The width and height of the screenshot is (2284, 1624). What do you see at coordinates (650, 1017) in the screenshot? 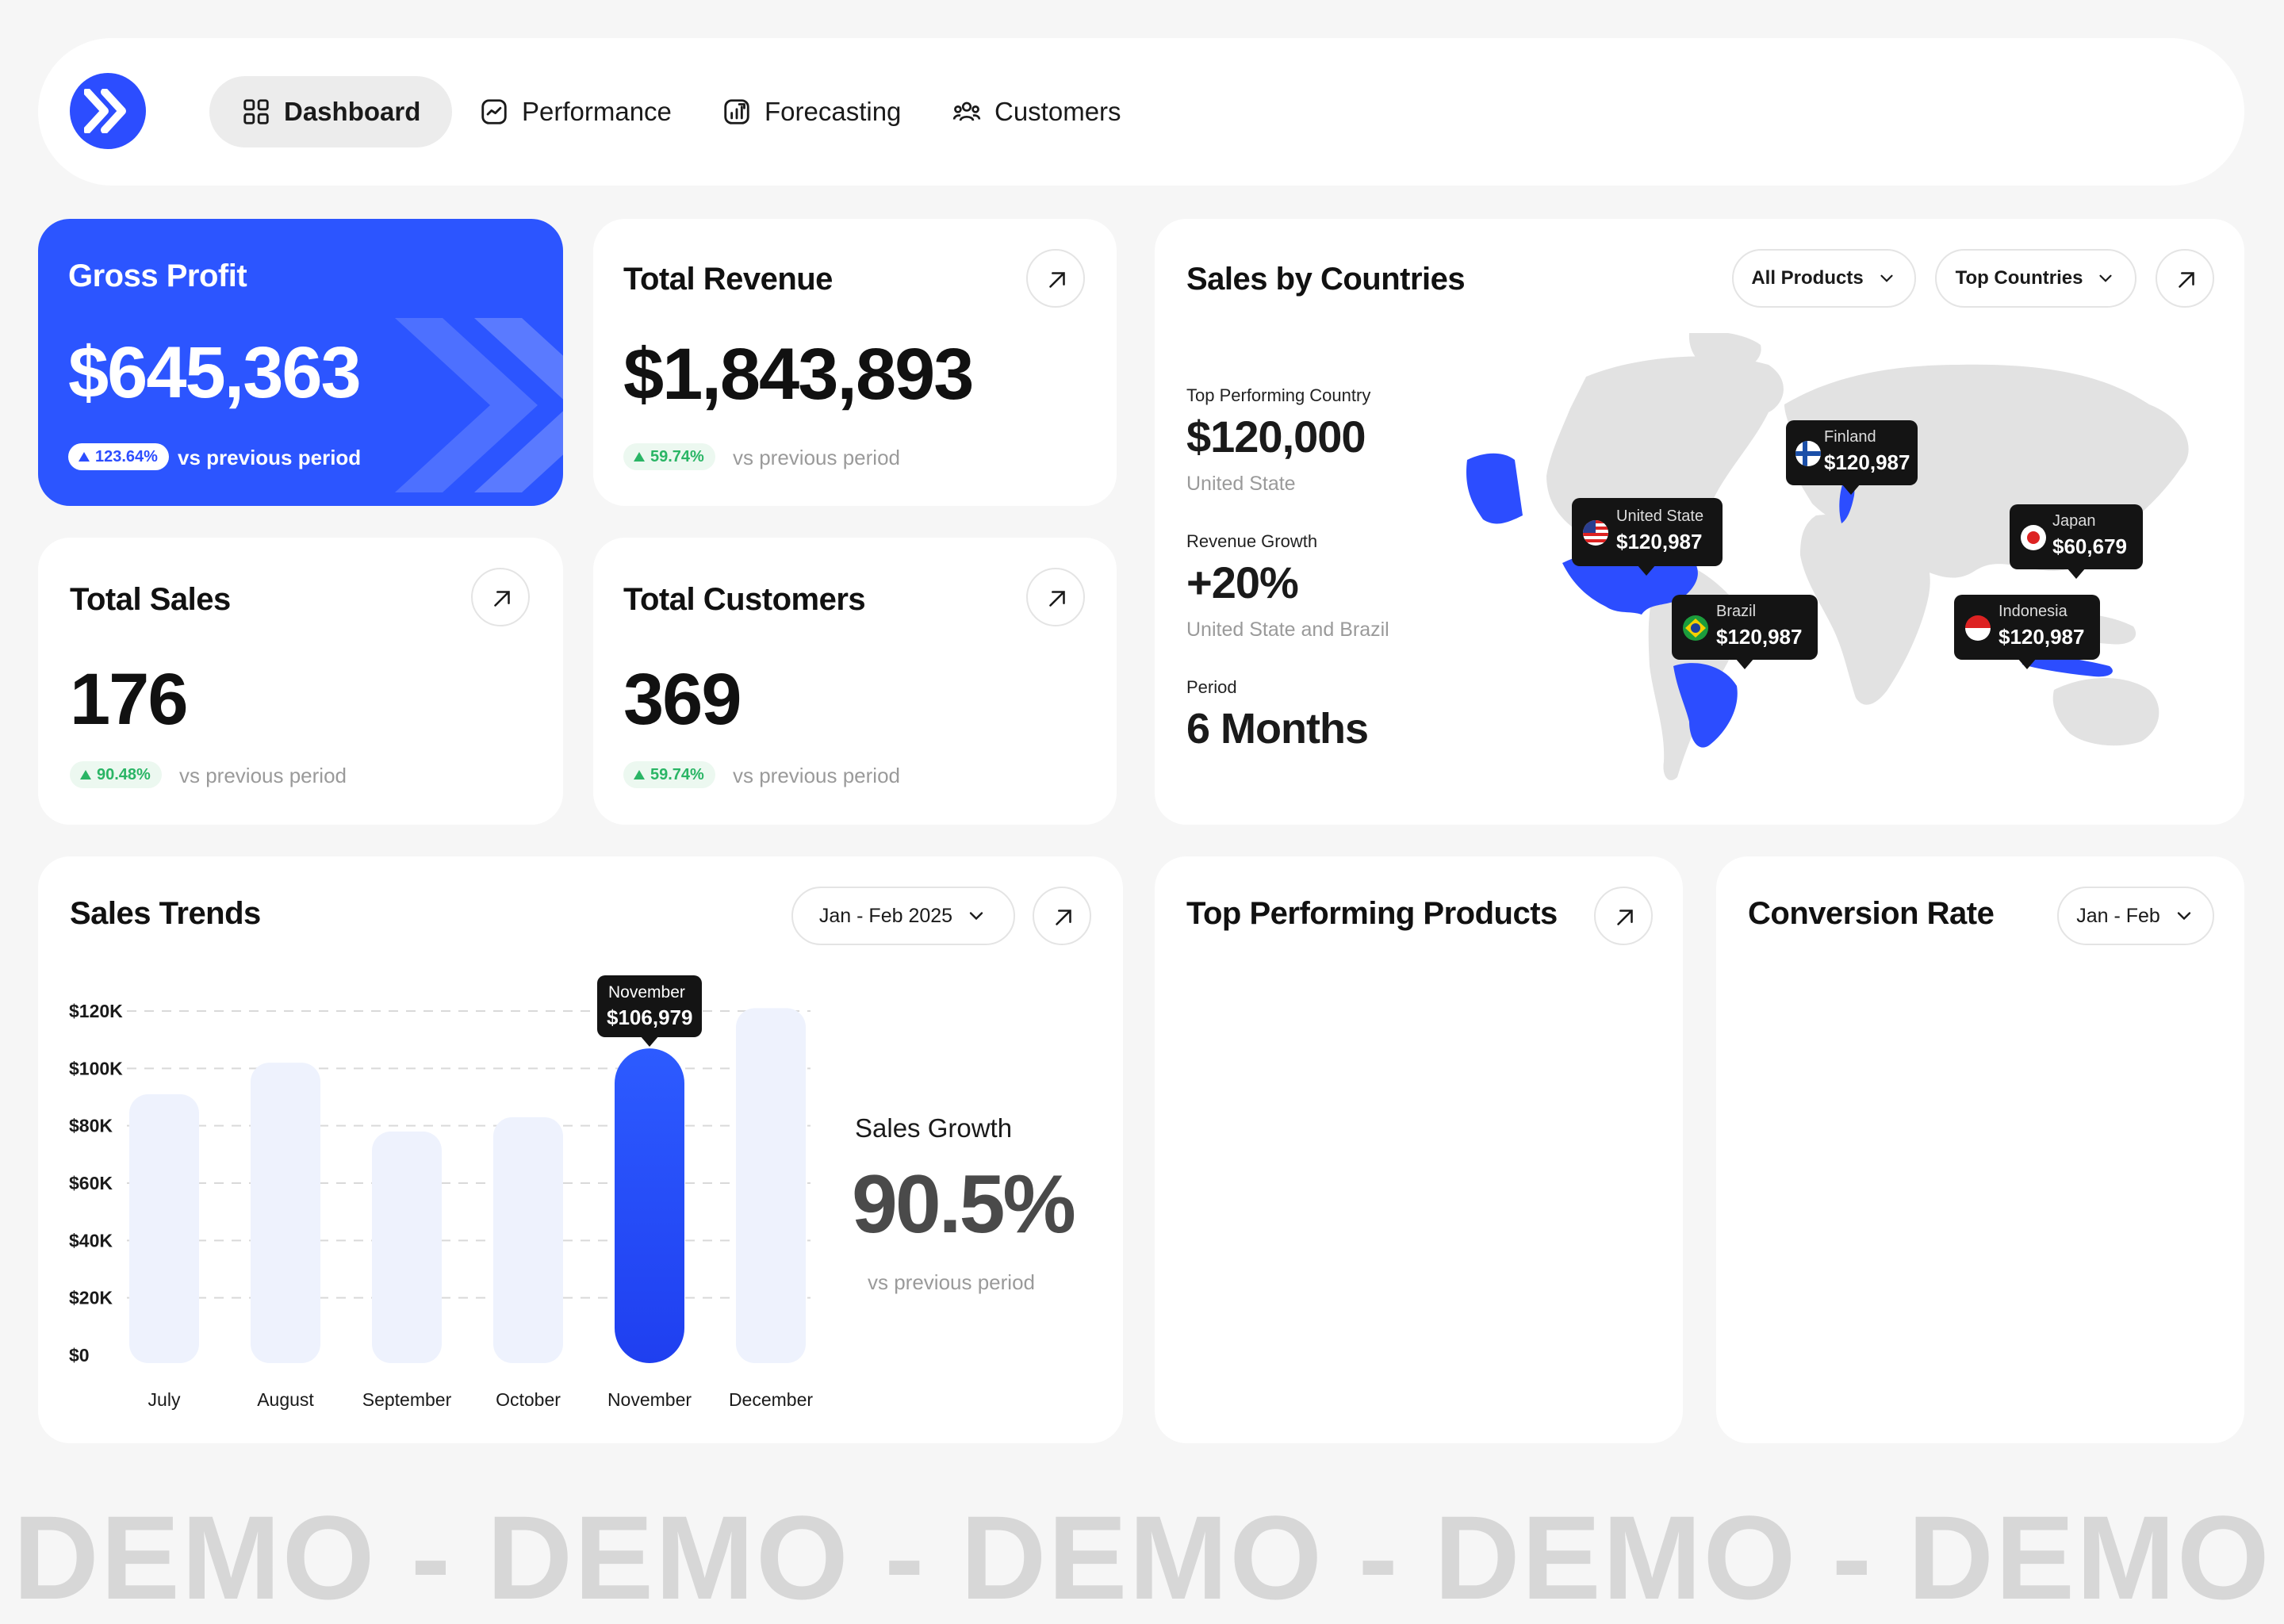
I see `tooltip-value: $106,979` at bounding box center [650, 1017].